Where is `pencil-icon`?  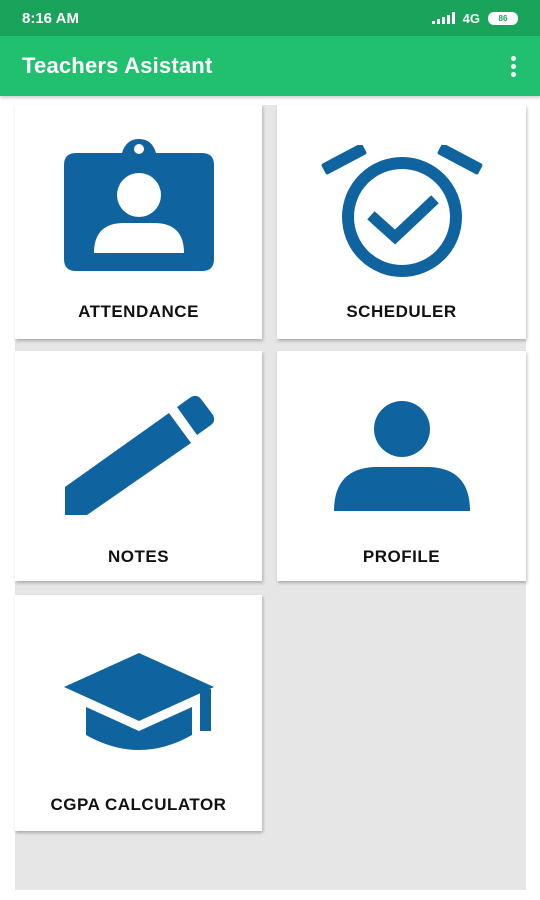 pencil-icon is located at coordinates (138, 455).